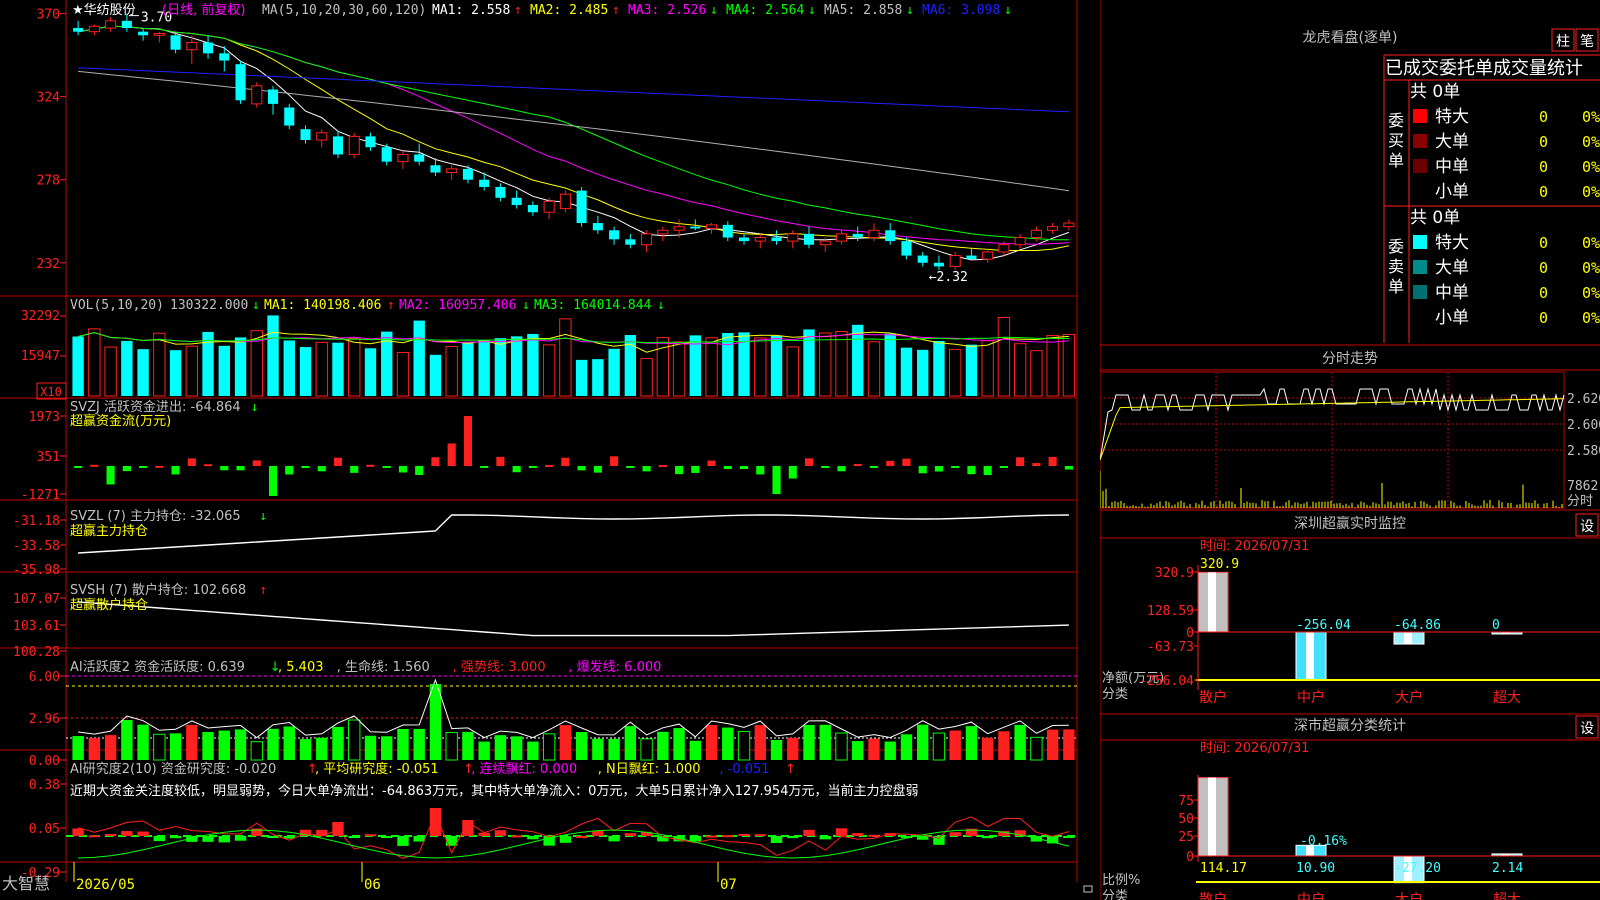  What do you see at coordinates (48, 264) in the screenshot?
I see `price-axis-label: 232` at bounding box center [48, 264].